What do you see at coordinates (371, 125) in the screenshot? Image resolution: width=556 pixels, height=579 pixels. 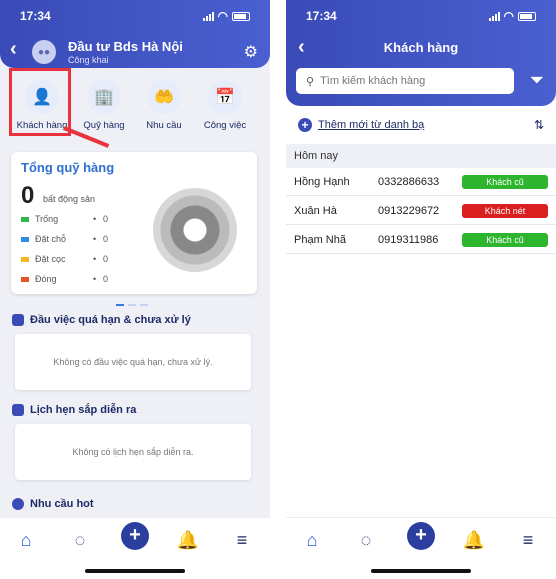 I see `add-from-contacts-link: Thêm mới từ danh bạ` at bounding box center [371, 125].